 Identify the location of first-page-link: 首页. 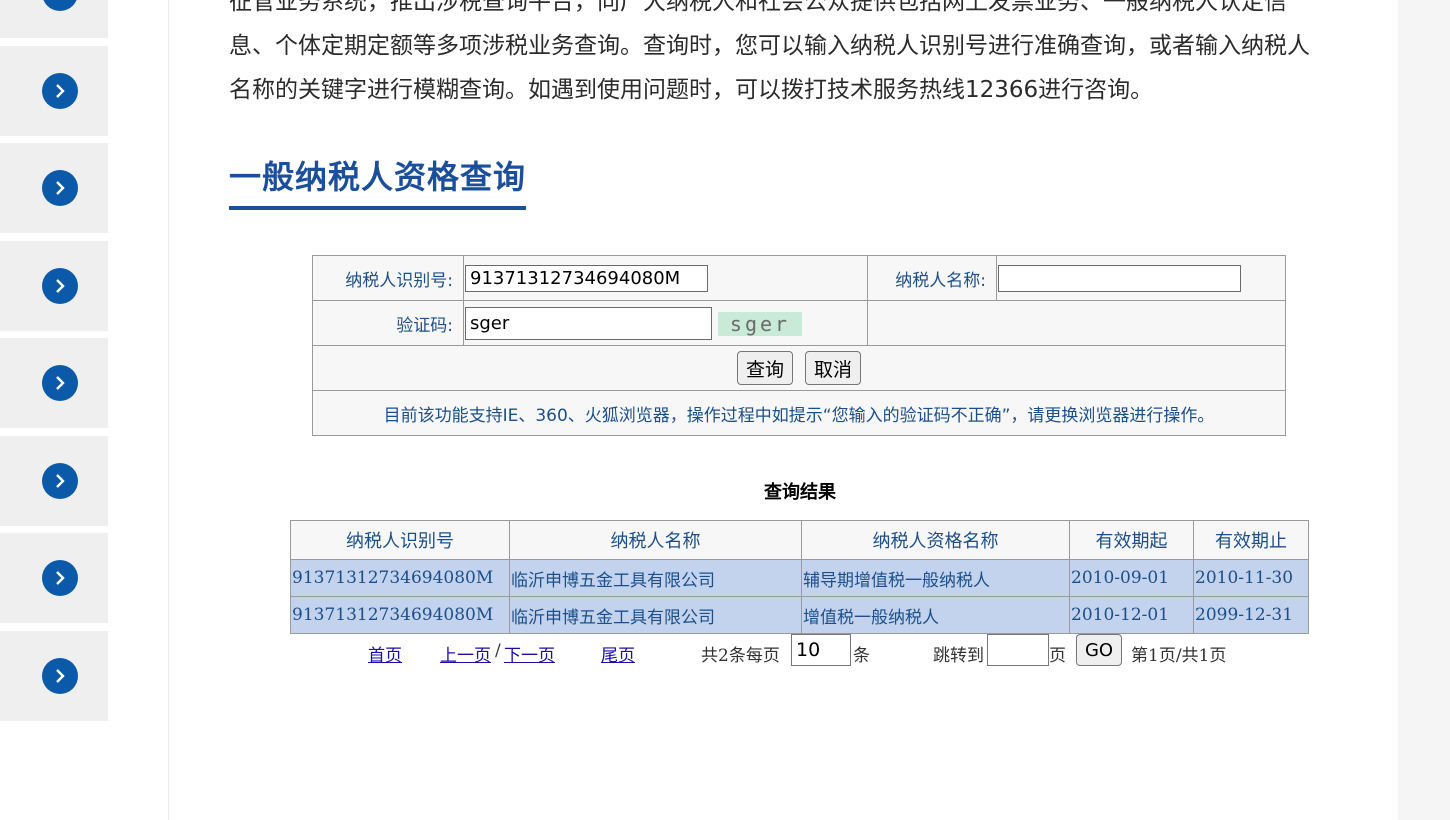
(385, 653).